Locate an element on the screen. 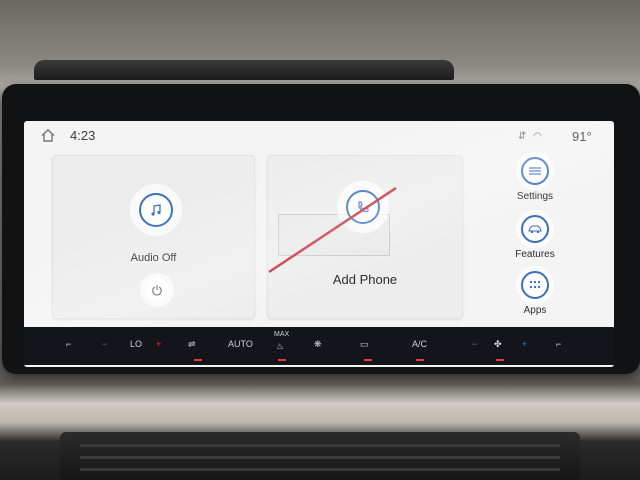 The width and height of the screenshot is (640, 480). features-label: Features is located at coordinates (535, 254).